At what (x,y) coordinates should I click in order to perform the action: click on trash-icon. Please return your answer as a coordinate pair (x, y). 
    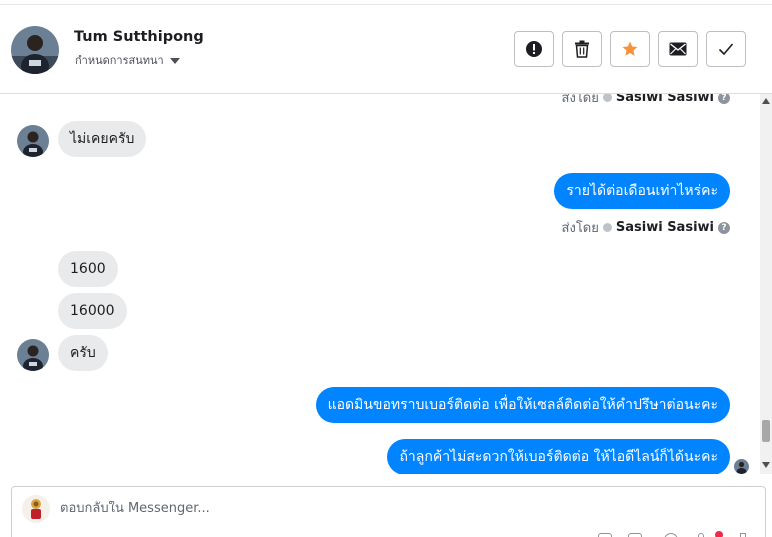
    Looking at the image, I should click on (582, 49).